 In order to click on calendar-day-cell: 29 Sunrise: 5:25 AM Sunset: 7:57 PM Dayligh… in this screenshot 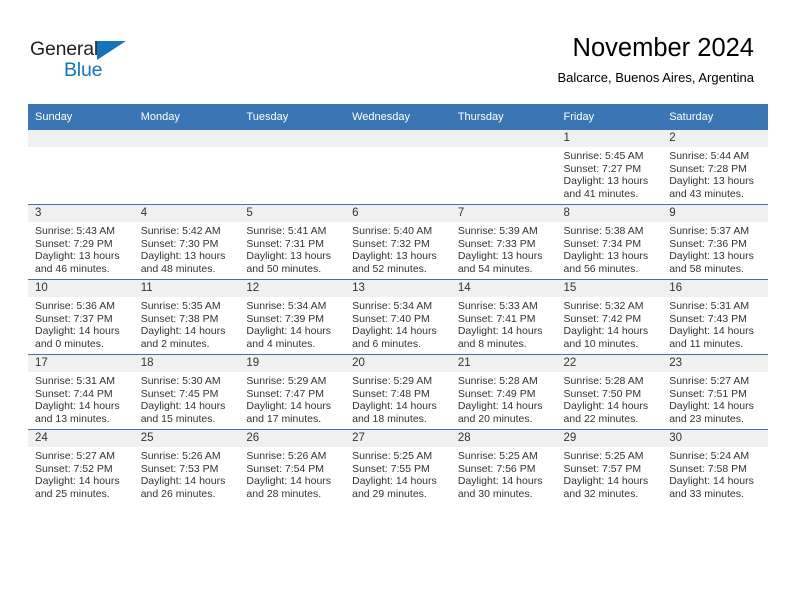, I will do `click(609, 466)`.